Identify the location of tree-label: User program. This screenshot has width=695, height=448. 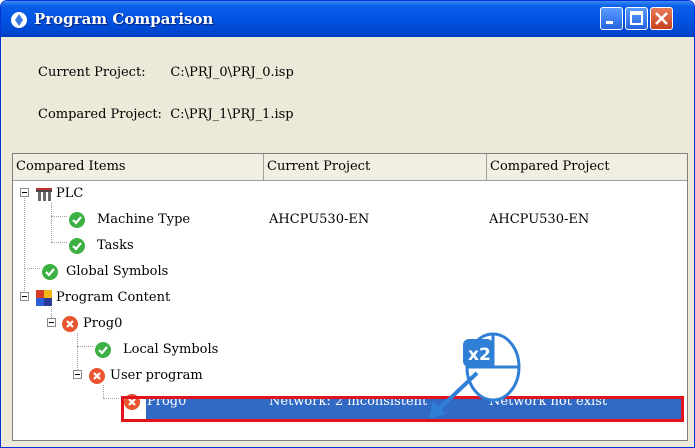
(156, 375).